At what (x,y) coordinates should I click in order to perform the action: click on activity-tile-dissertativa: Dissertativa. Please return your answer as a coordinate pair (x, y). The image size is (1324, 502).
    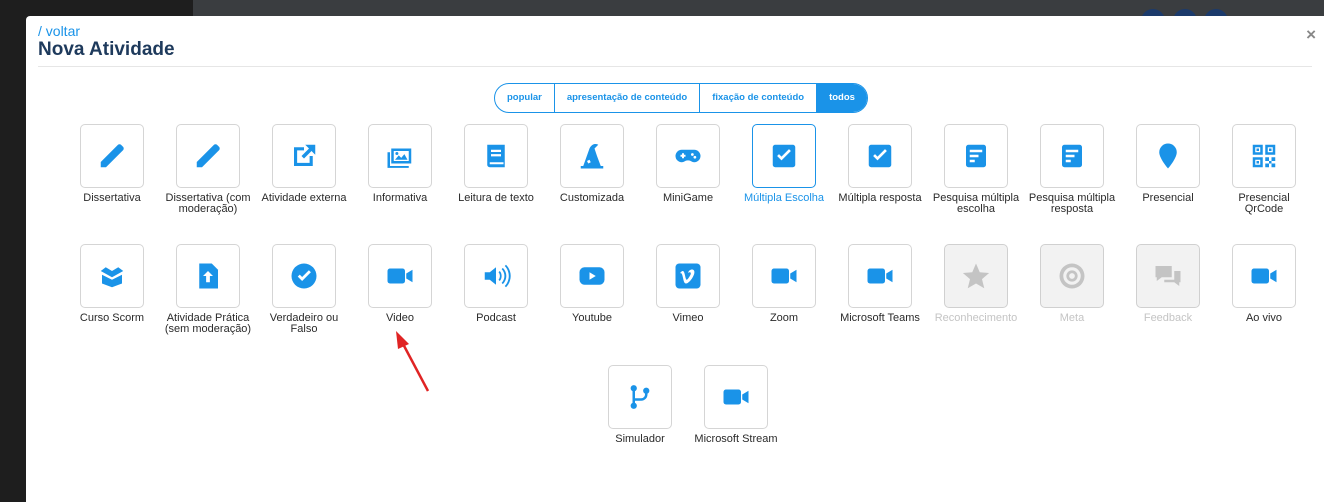
    Looking at the image, I should click on (112, 164).